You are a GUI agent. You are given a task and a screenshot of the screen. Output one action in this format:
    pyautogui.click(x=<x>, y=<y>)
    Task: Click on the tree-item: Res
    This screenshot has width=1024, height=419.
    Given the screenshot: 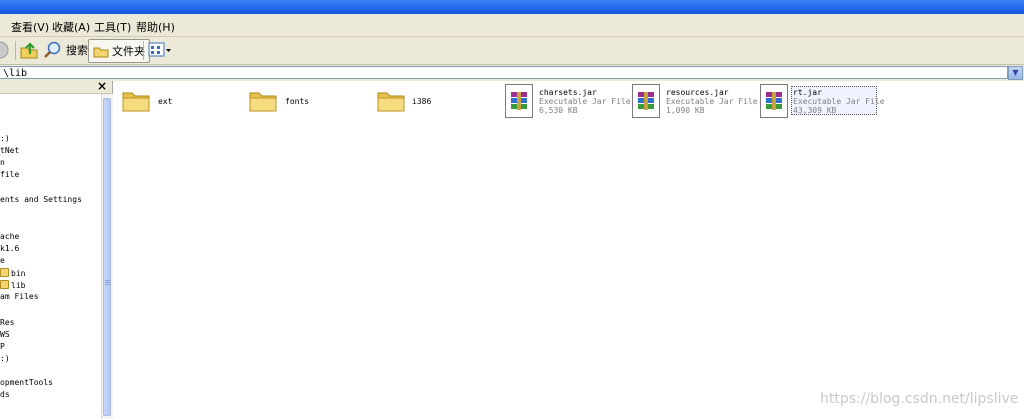 What is the action you would take?
    pyautogui.click(x=7, y=323)
    